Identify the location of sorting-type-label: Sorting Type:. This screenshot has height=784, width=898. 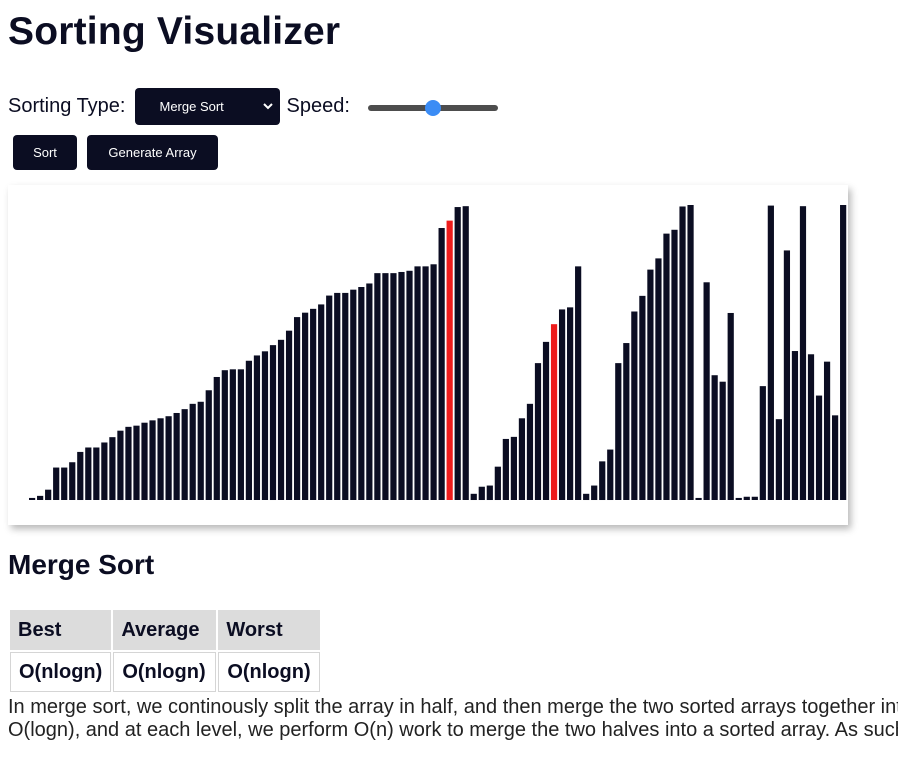
(67, 105).